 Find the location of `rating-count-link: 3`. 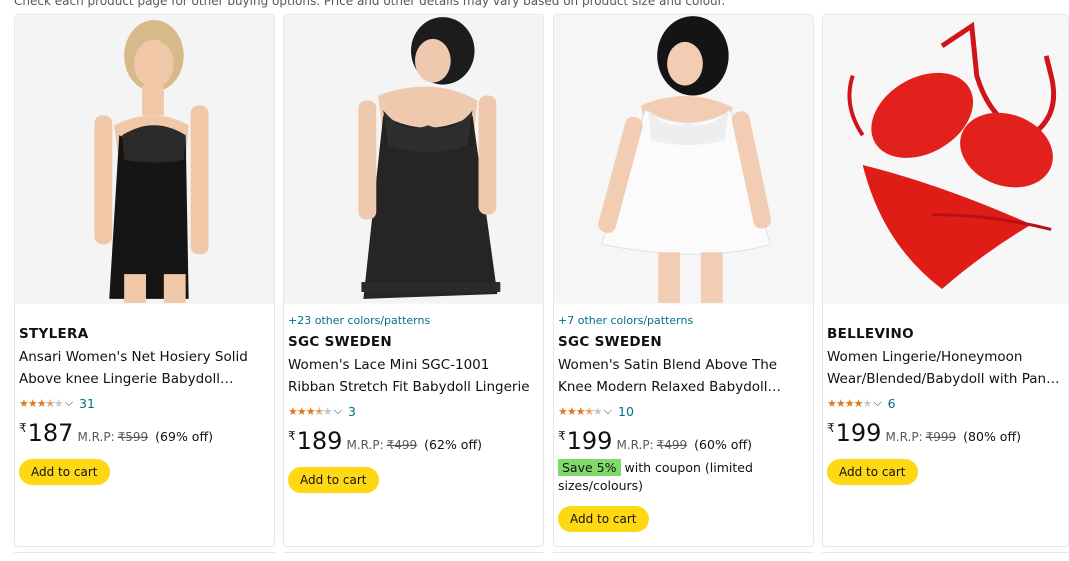

rating-count-link: 3 is located at coordinates (352, 411).